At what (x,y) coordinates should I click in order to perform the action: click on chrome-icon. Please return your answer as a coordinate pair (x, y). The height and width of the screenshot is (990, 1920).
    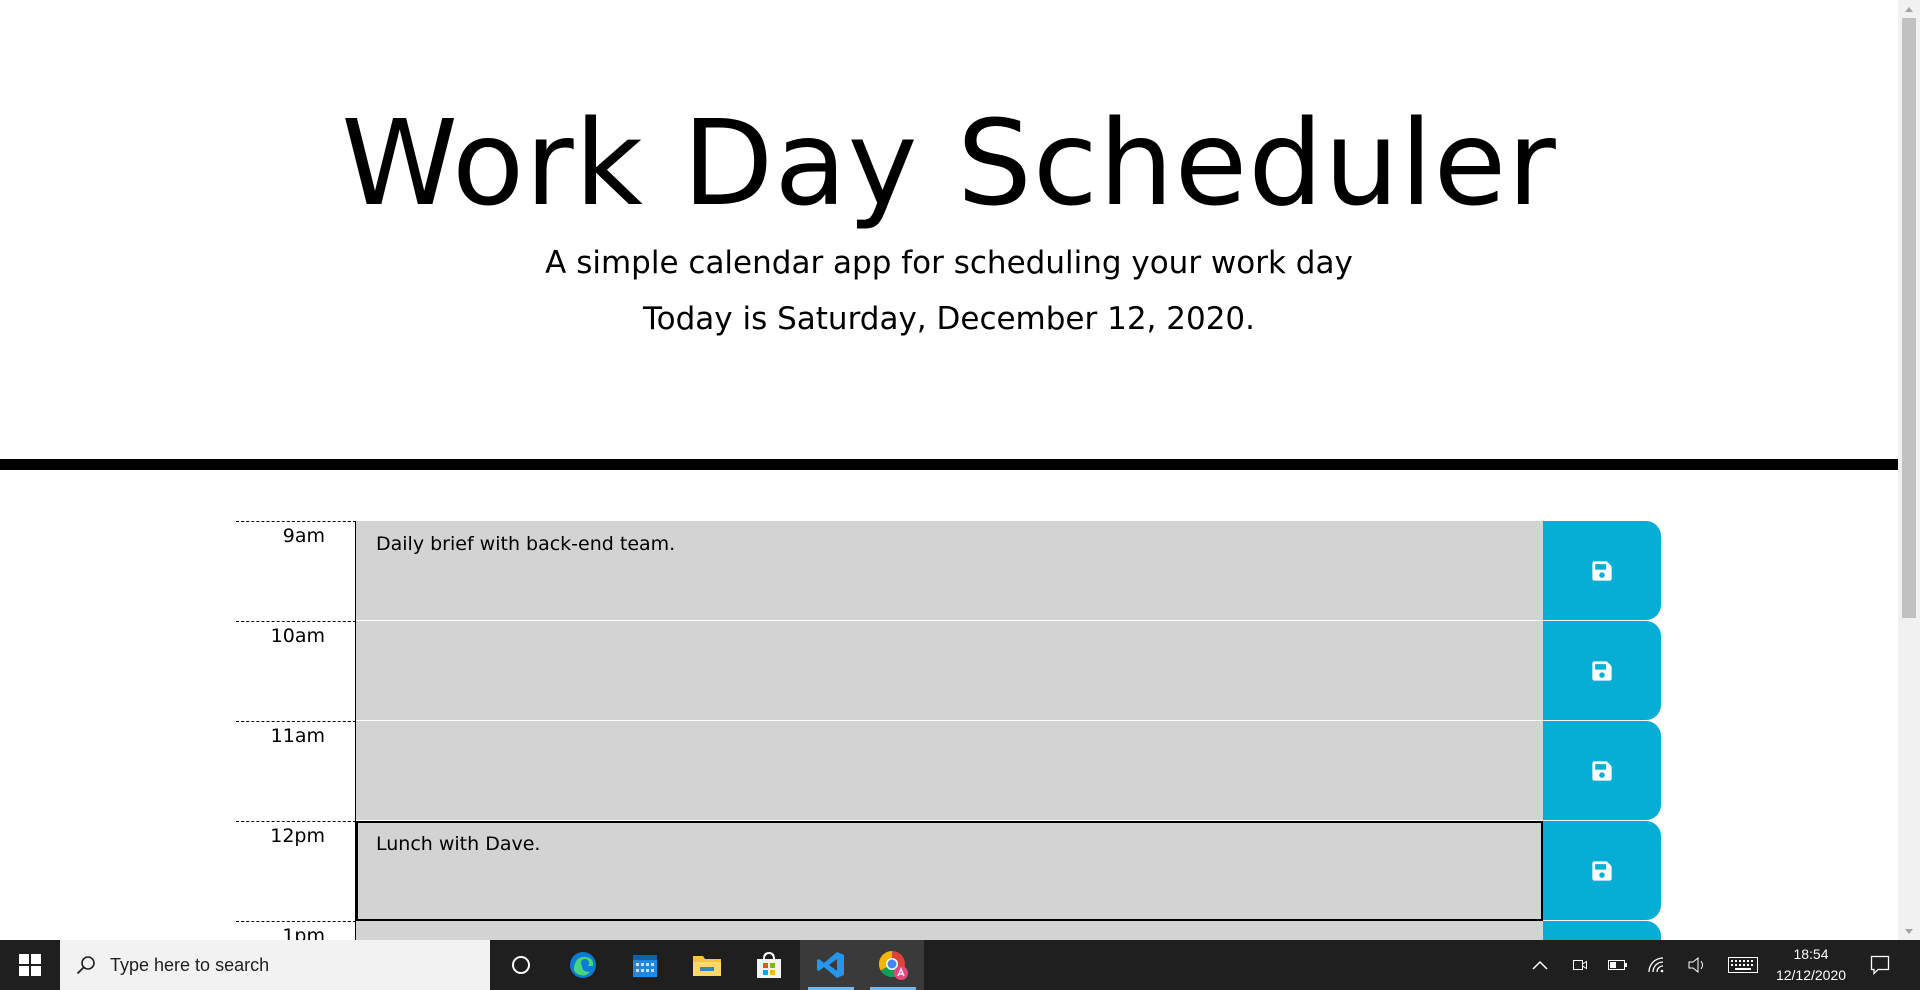
    Looking at the image, I should click on (893, 965).